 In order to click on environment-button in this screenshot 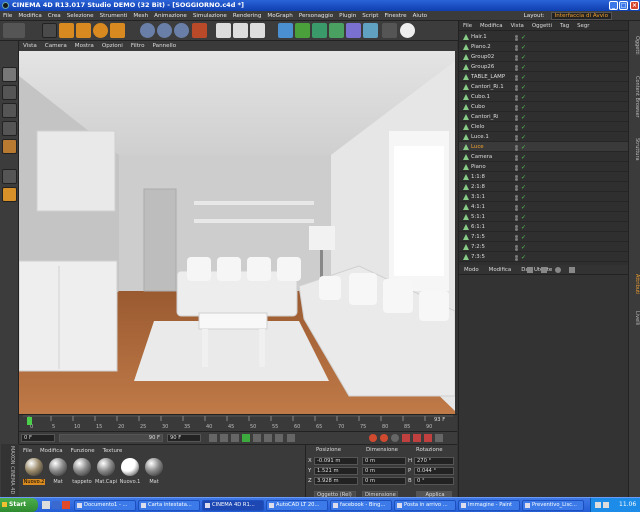, I will do `click(370, 30)`.